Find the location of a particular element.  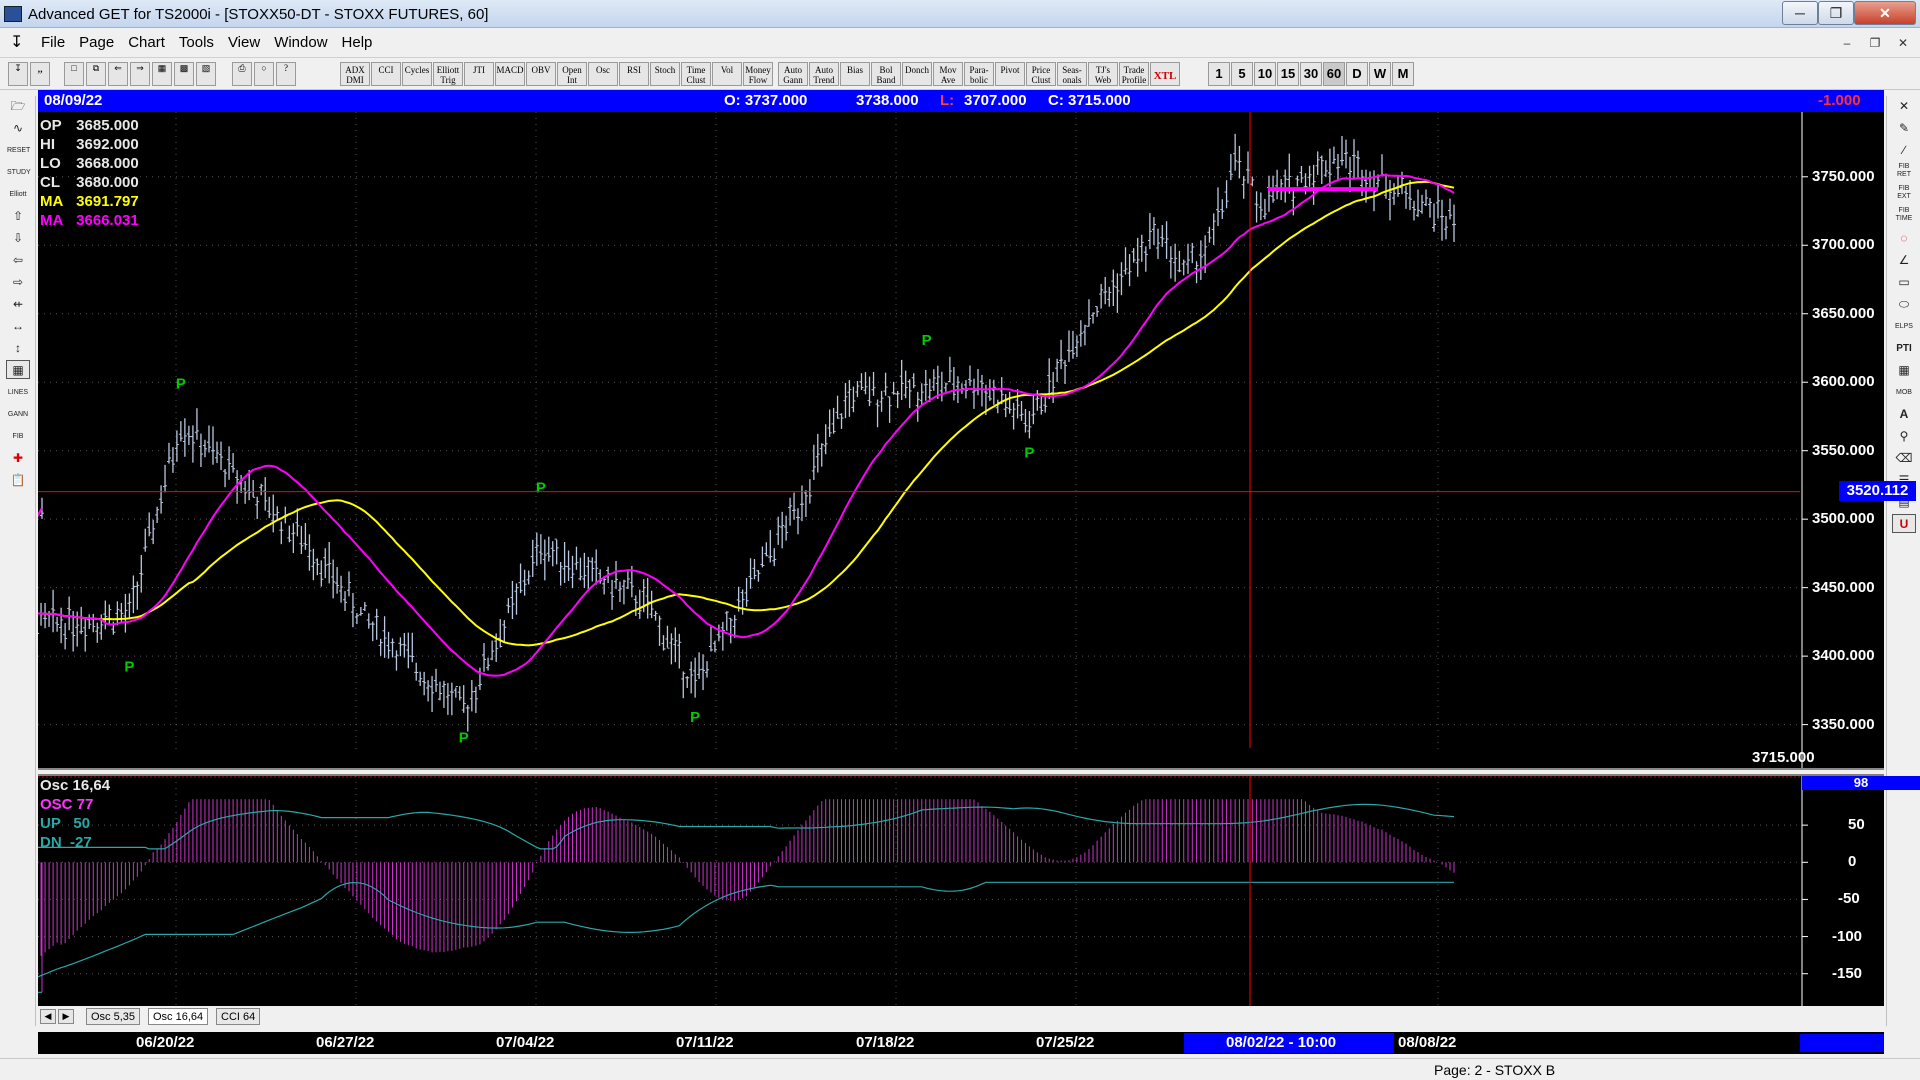

arrow-up-icon: ⇧ is located at coordinates (18, 215).